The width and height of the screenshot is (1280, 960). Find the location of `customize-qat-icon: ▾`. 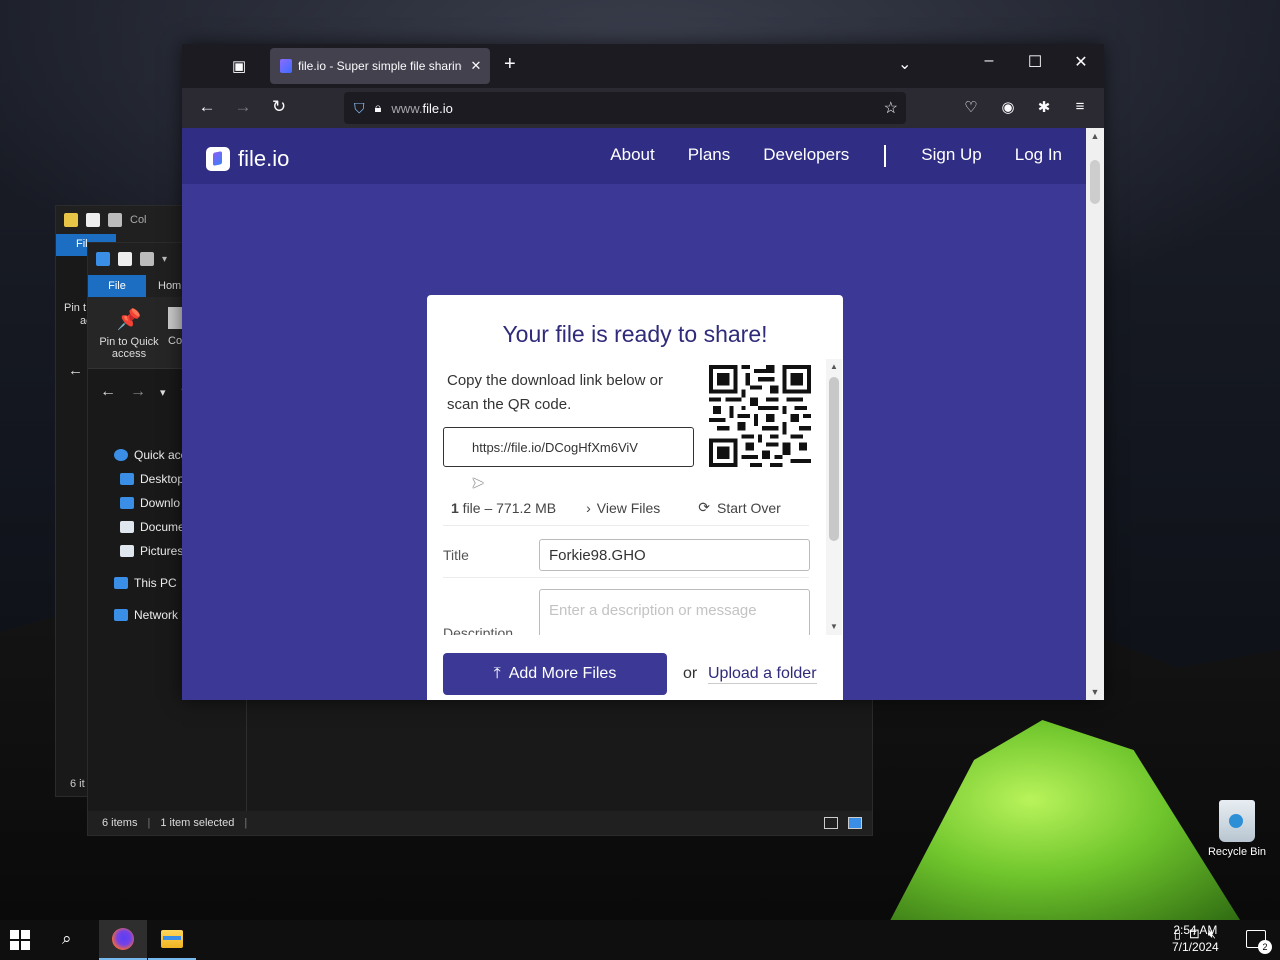

customize-qat-icon: ▾ is located at coordinates (164, 259).